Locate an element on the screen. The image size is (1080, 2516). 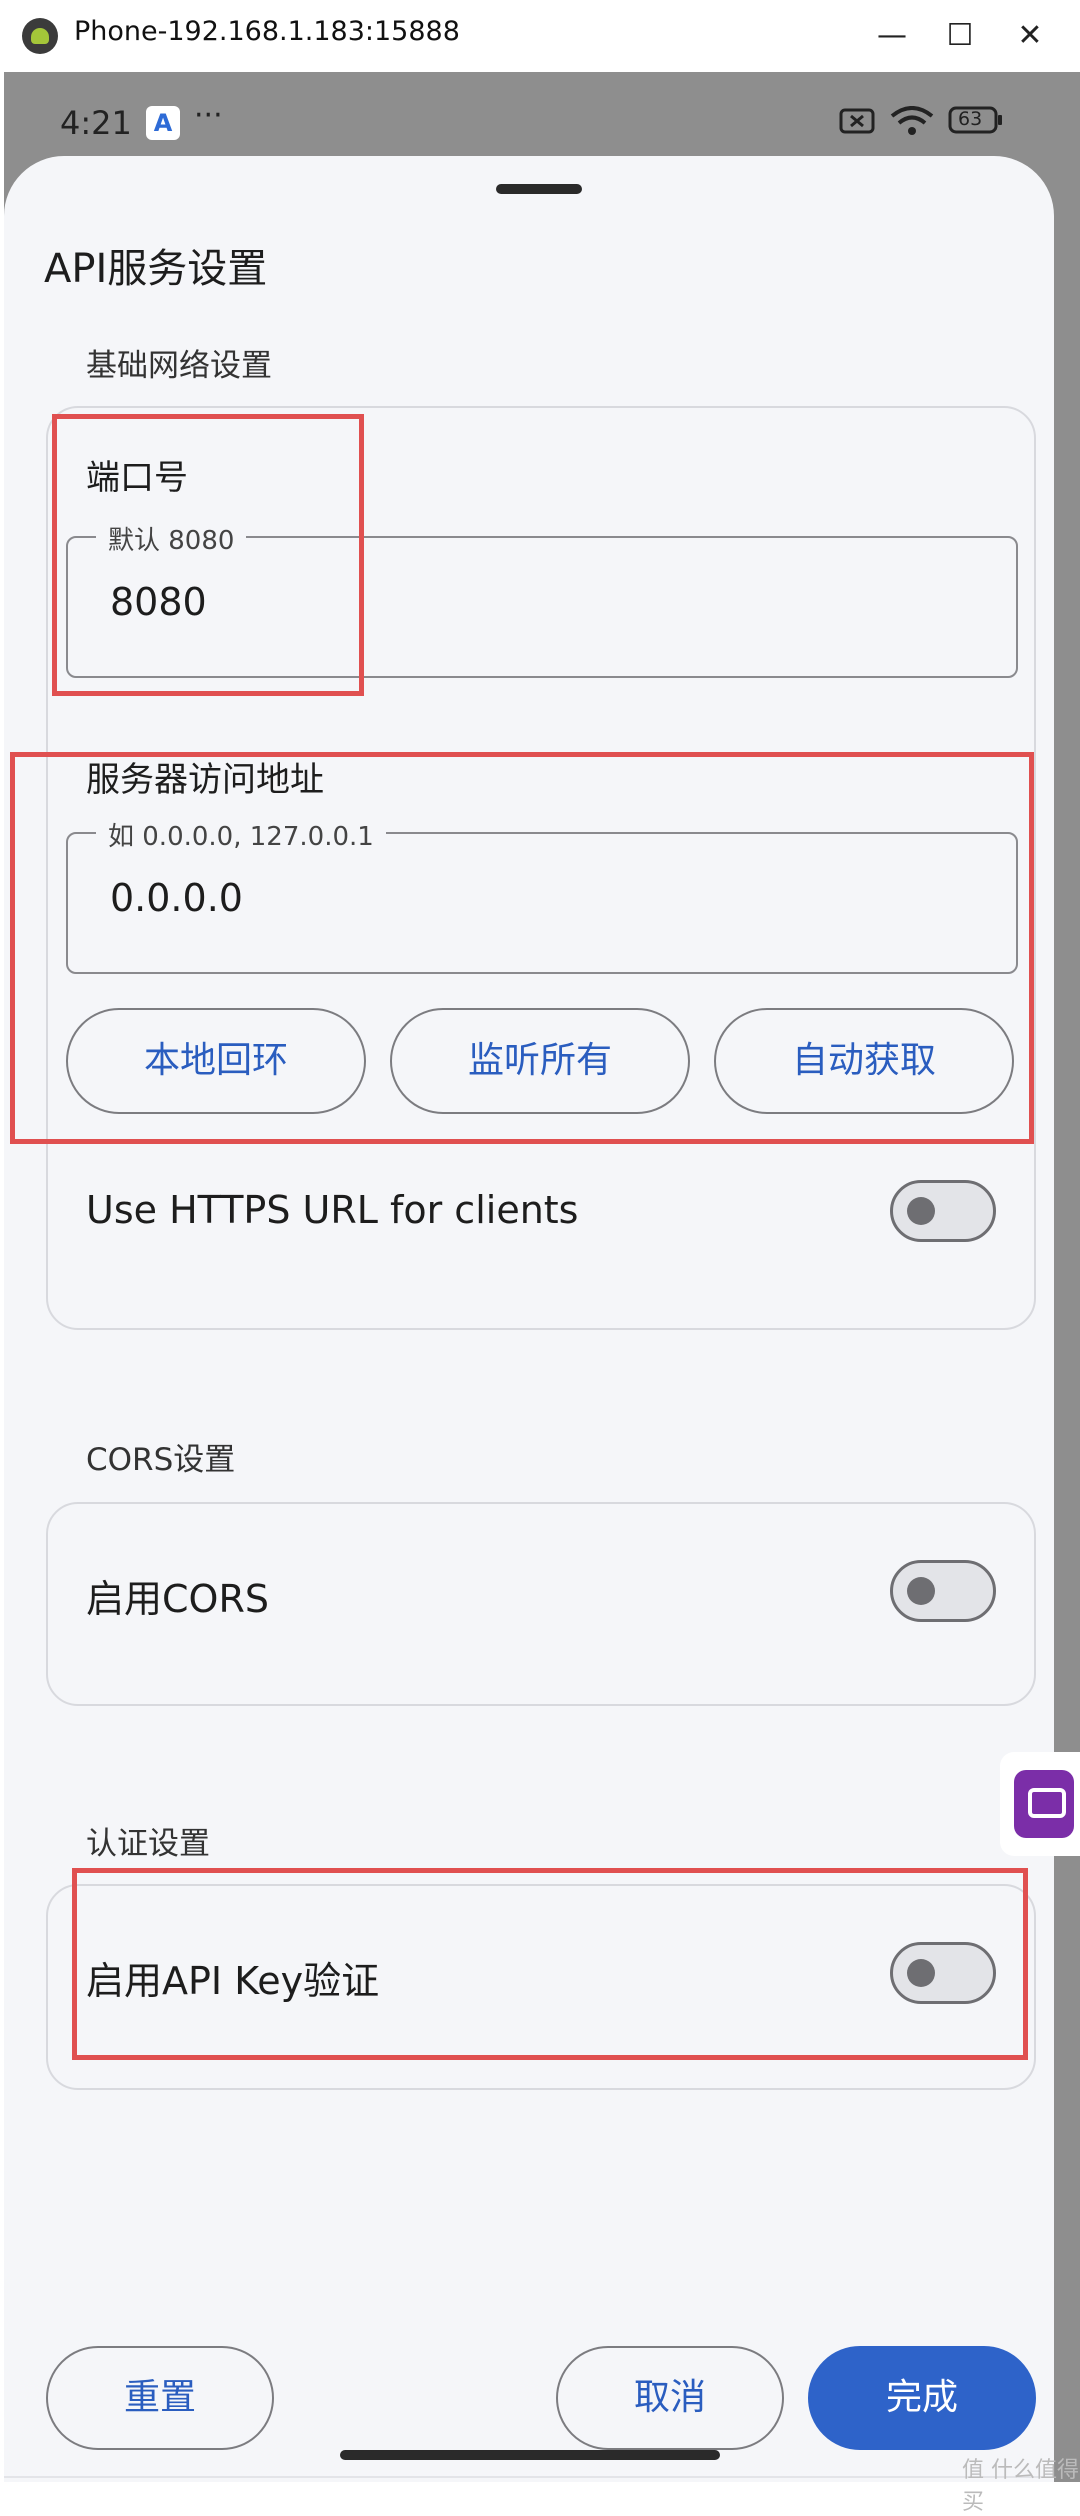
window-title: Phone-192.168.1.183:15888 is located at coordinates (267, 31).